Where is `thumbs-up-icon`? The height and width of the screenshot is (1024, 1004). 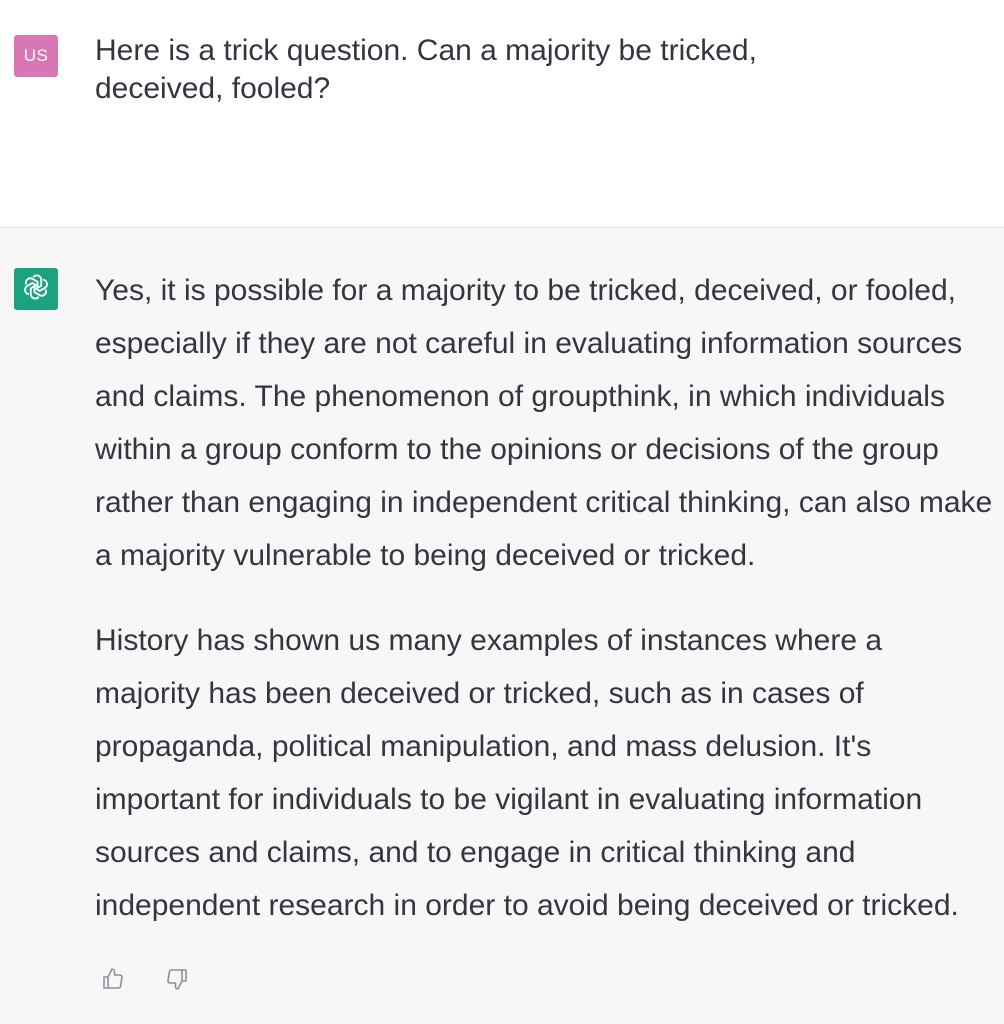 thumbs-up-icon is located at coordinates (113, 981).